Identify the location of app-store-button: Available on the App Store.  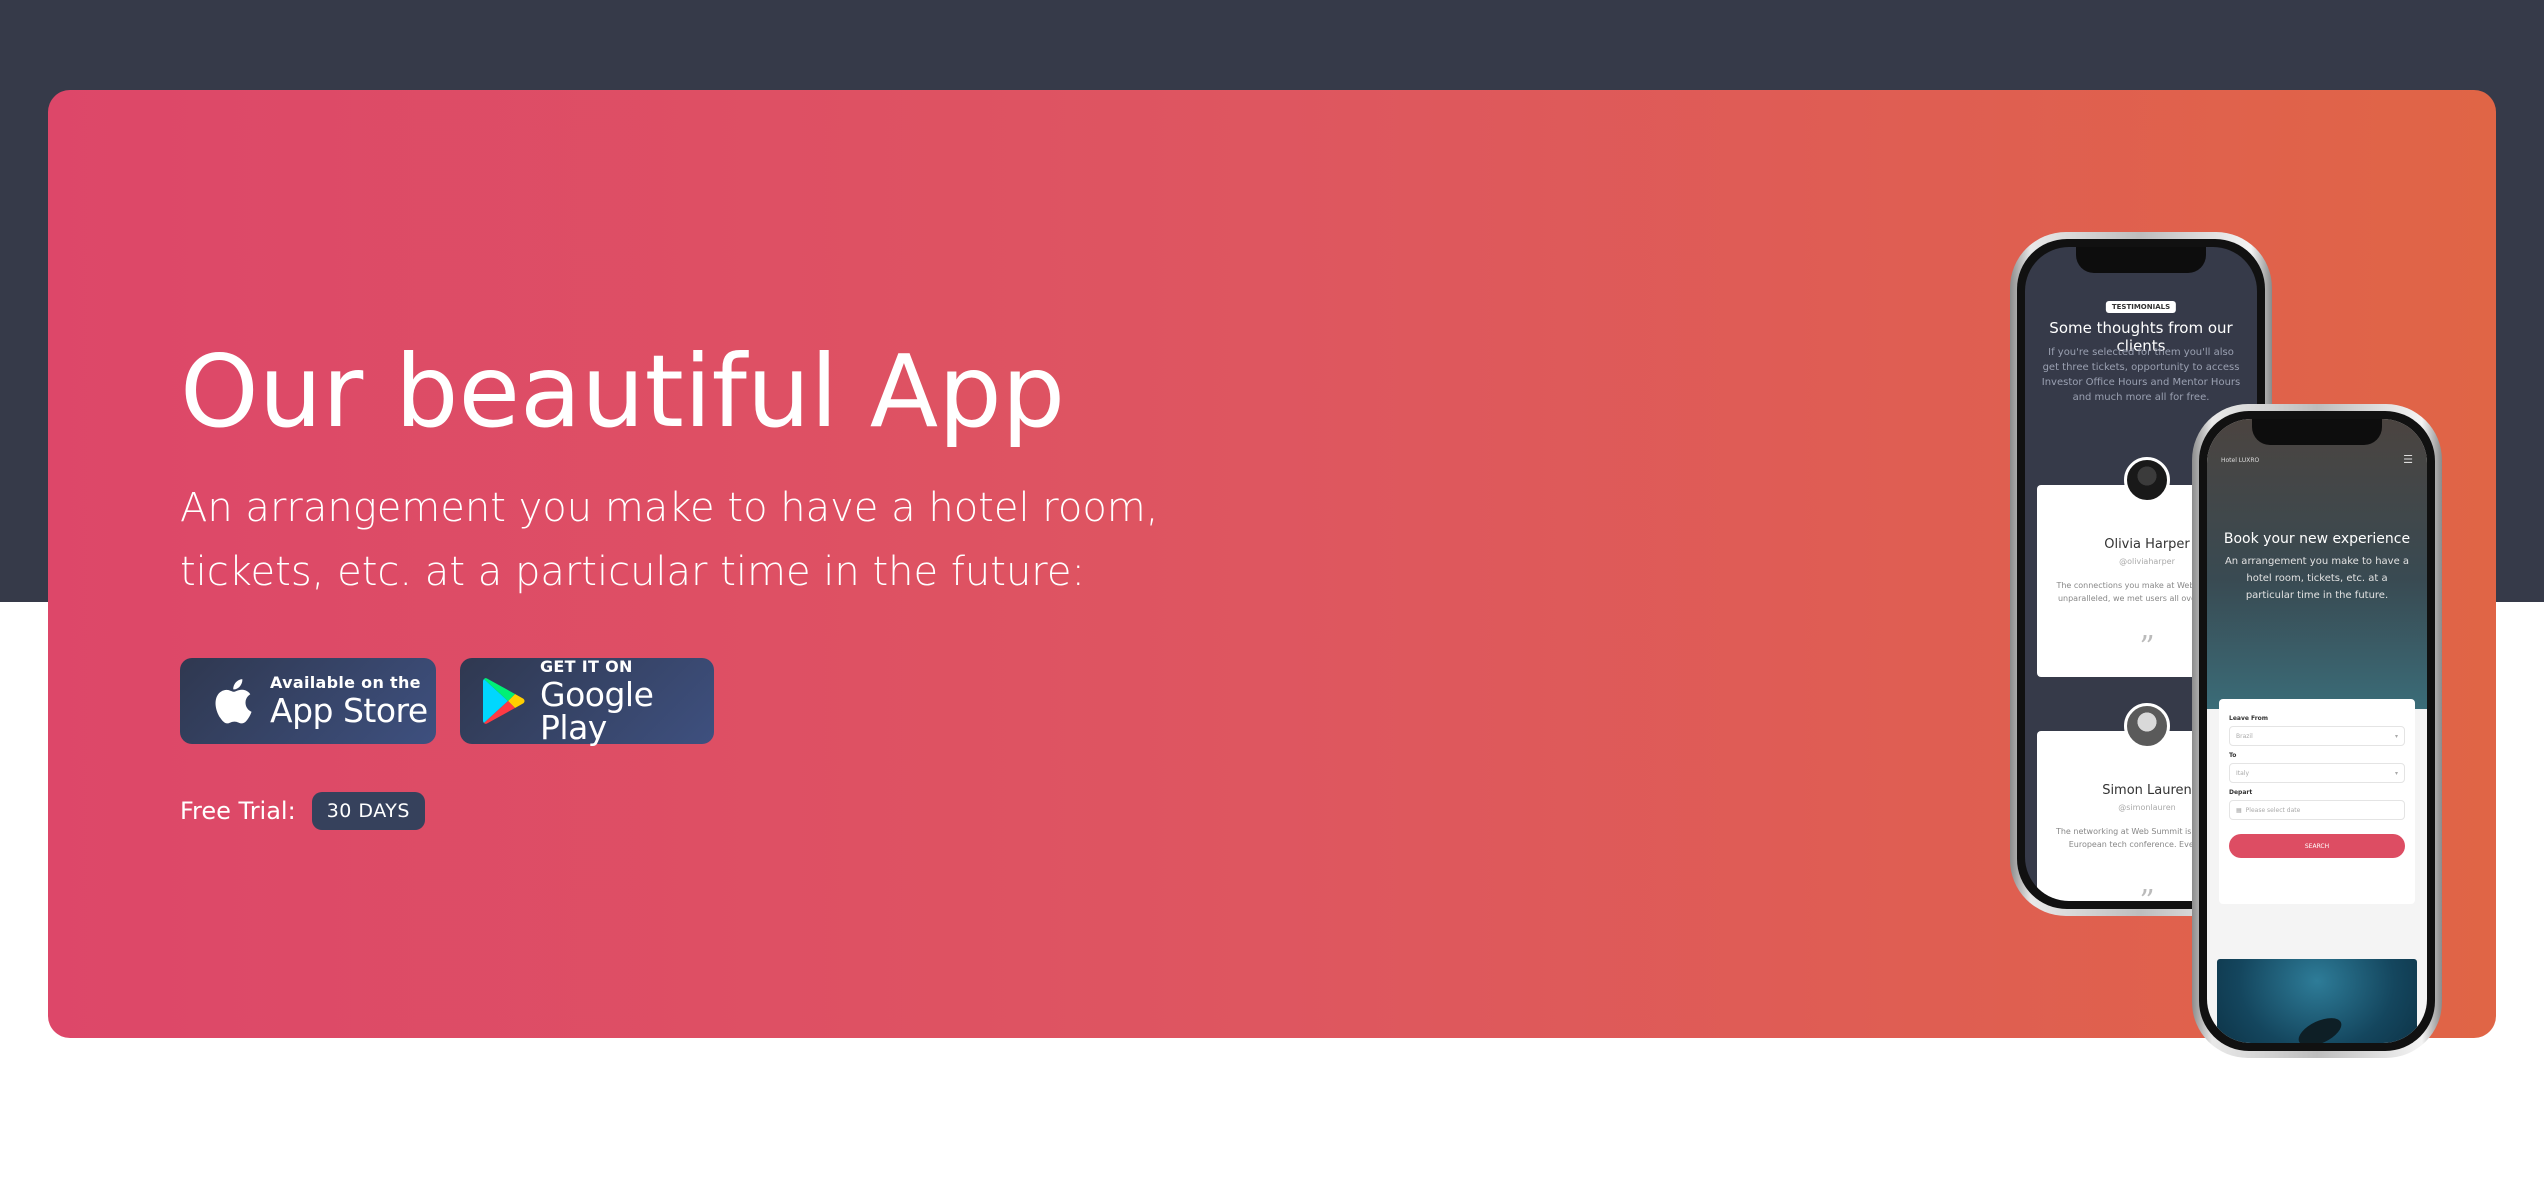
(308, 701).